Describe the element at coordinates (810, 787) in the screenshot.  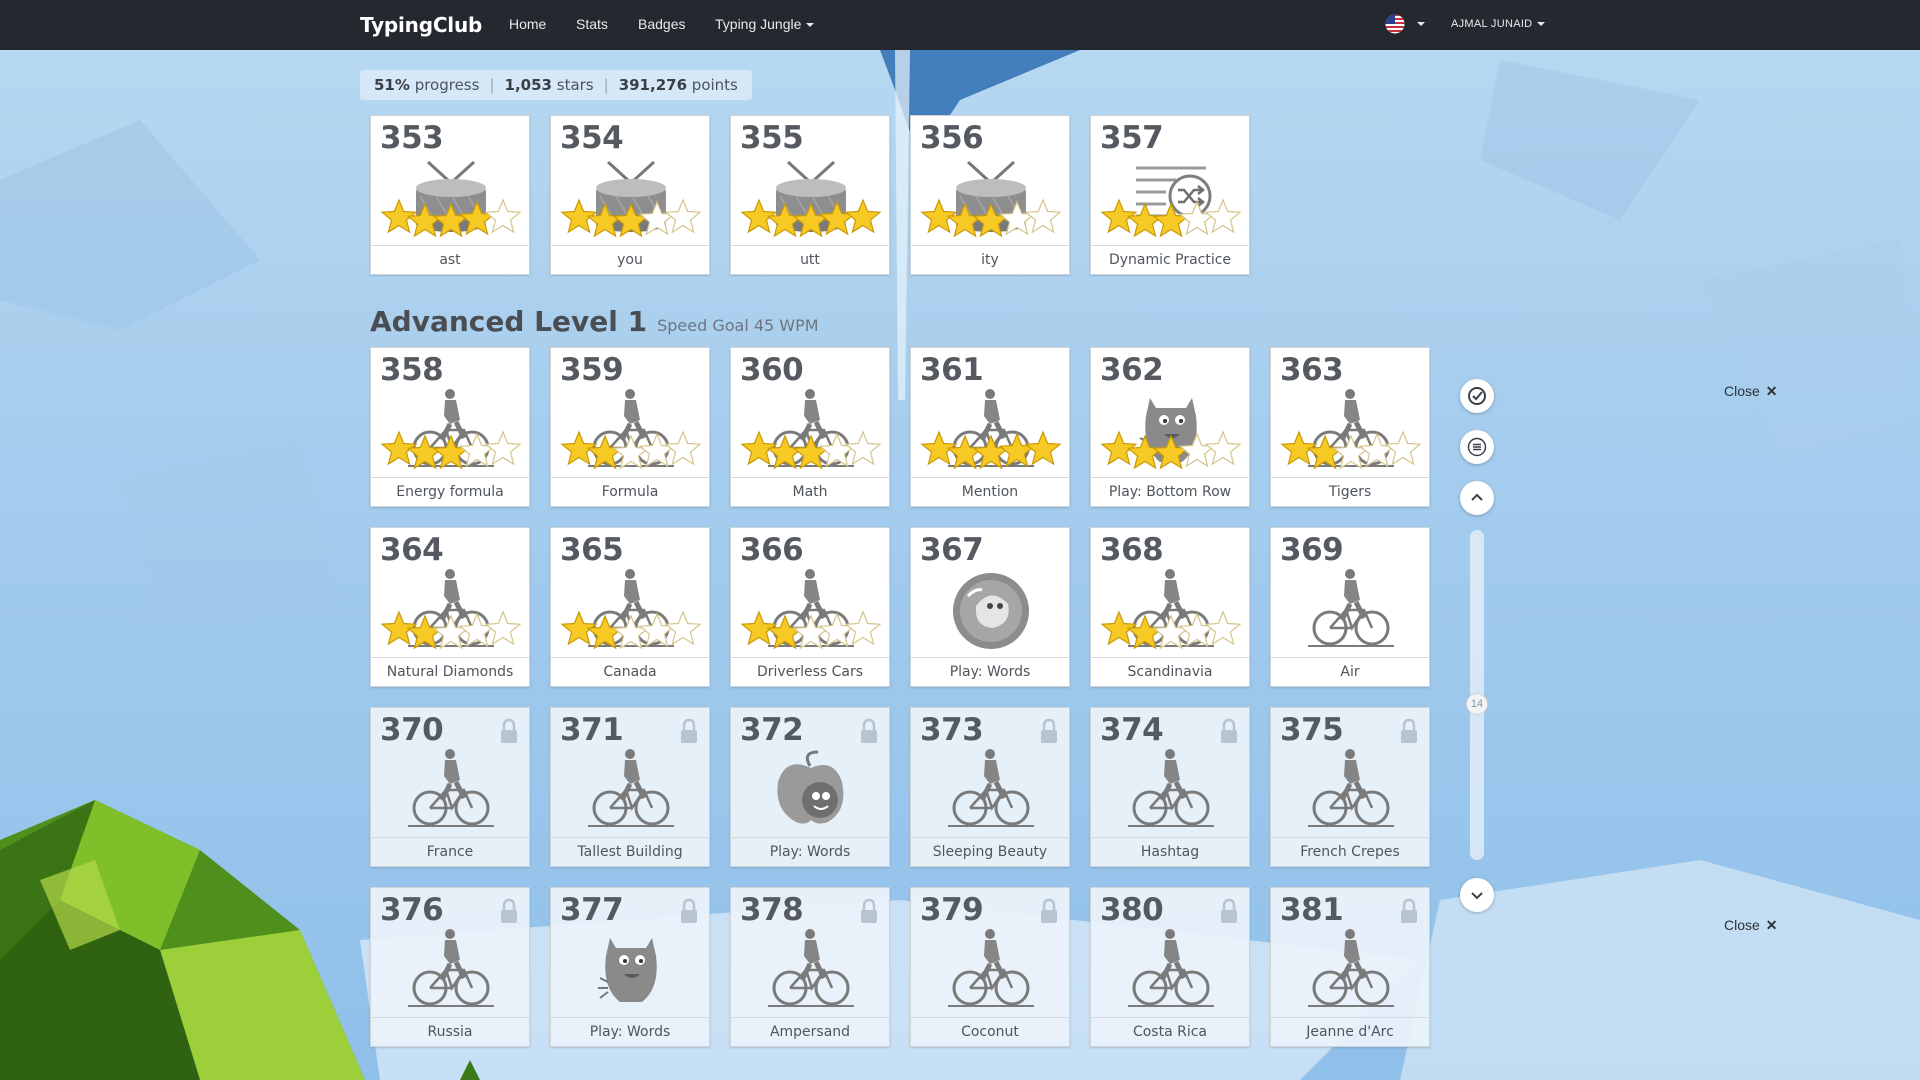
I see `lesson-card-372: 372 Play: Words` at that location.